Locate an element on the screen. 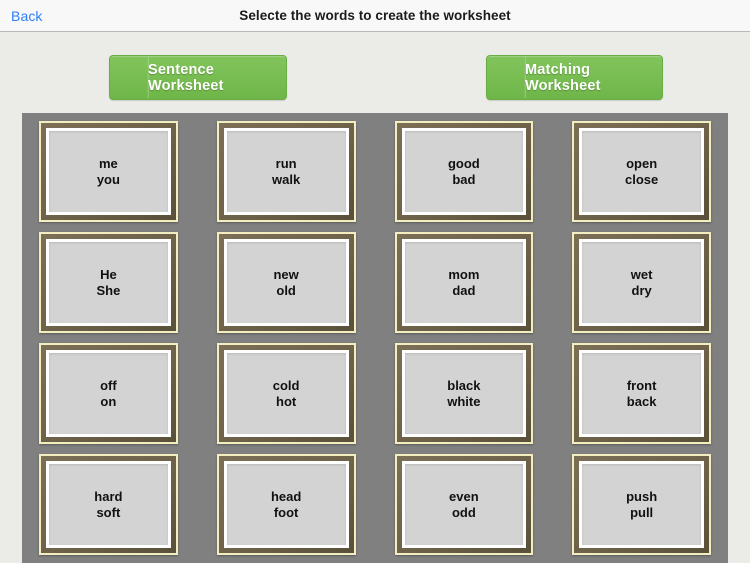 Image resolution: width=750 pixels, height=563 pixels. card-word-bottom: She is located at coordinates (108, 290).